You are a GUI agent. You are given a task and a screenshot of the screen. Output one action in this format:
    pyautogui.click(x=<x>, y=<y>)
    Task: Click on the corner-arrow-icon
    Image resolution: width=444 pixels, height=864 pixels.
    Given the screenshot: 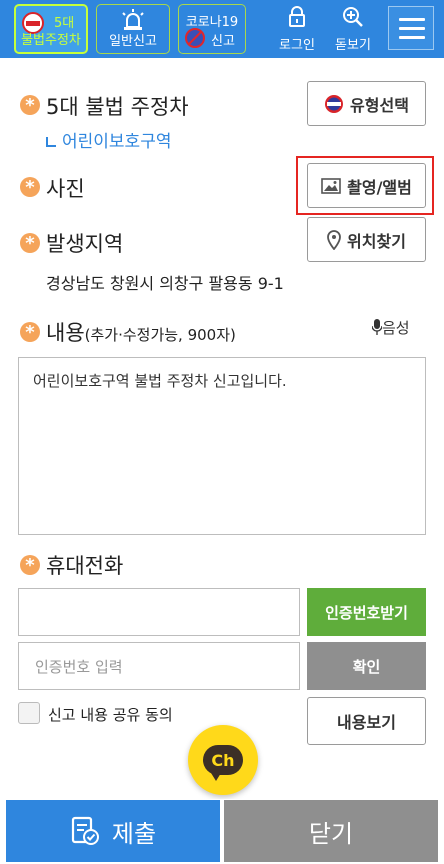 What is the action you would take?
    pyautogui.click(x=51, y=142)
    